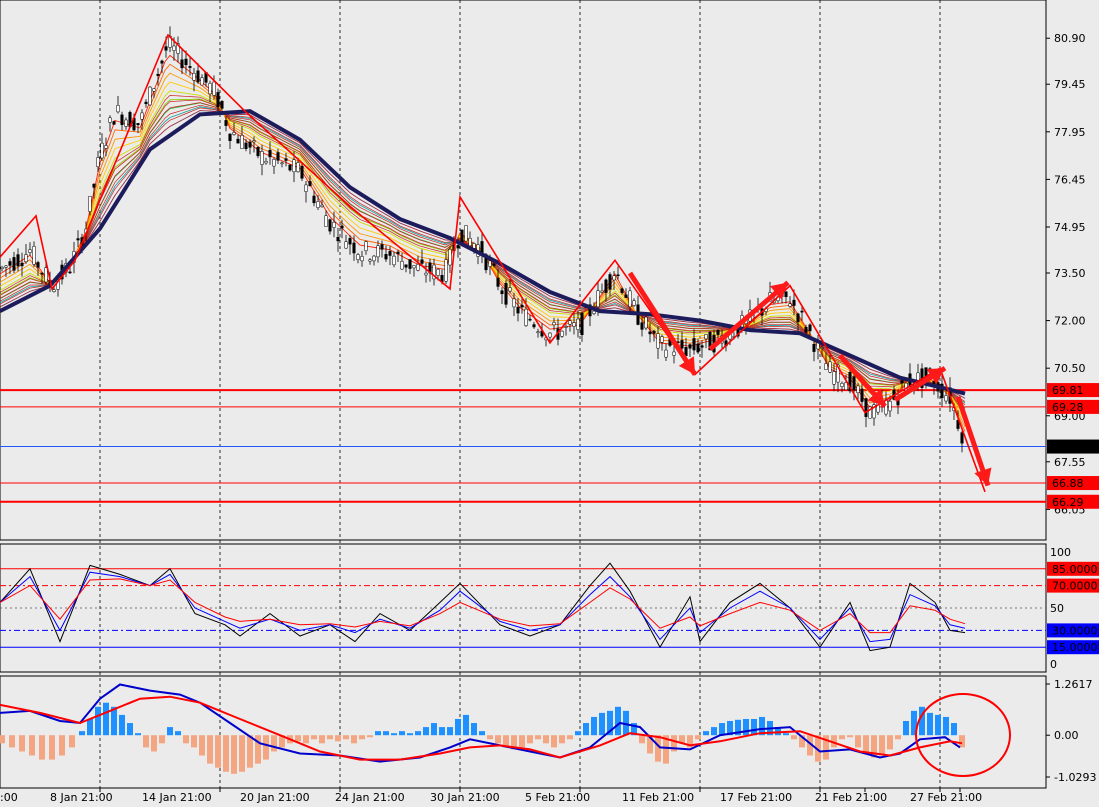 The width and height of the screenshot is (1099, 807). I want to click on price-level-label: 69.81, so click(1068, 390).